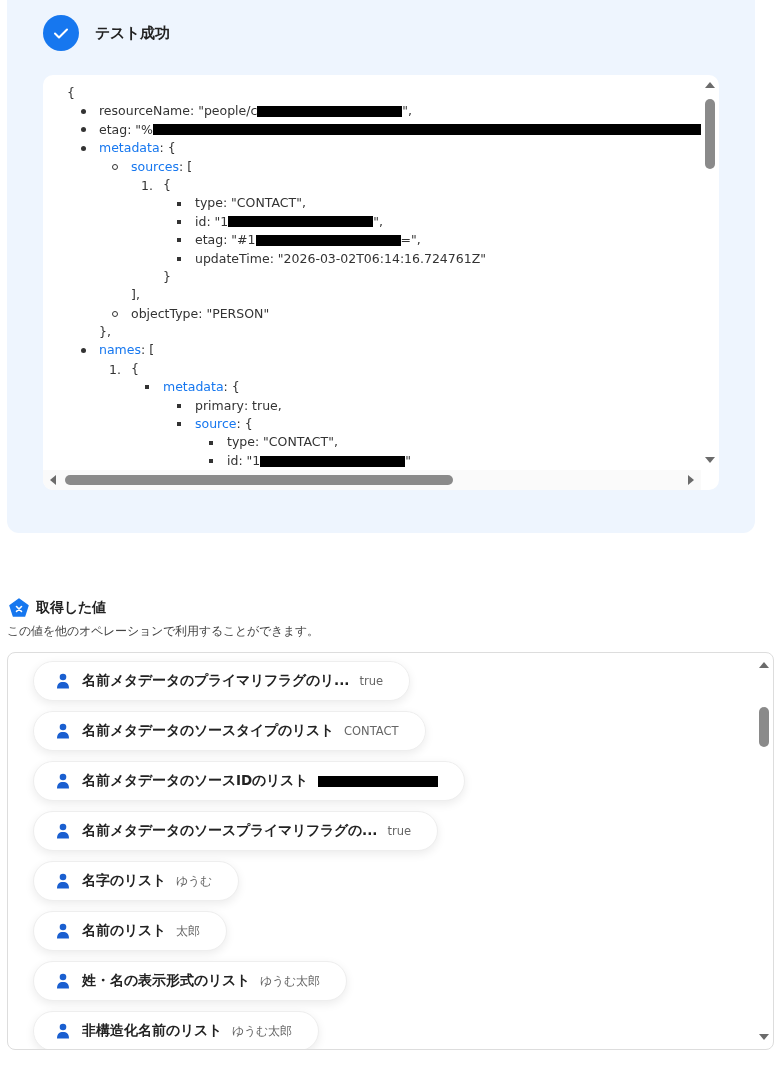 The height and width of the screenshot is (1065, 781). Describe the element at coordinates (232, 258) in the screenshot. I see `json-key: updateTime` at that location.